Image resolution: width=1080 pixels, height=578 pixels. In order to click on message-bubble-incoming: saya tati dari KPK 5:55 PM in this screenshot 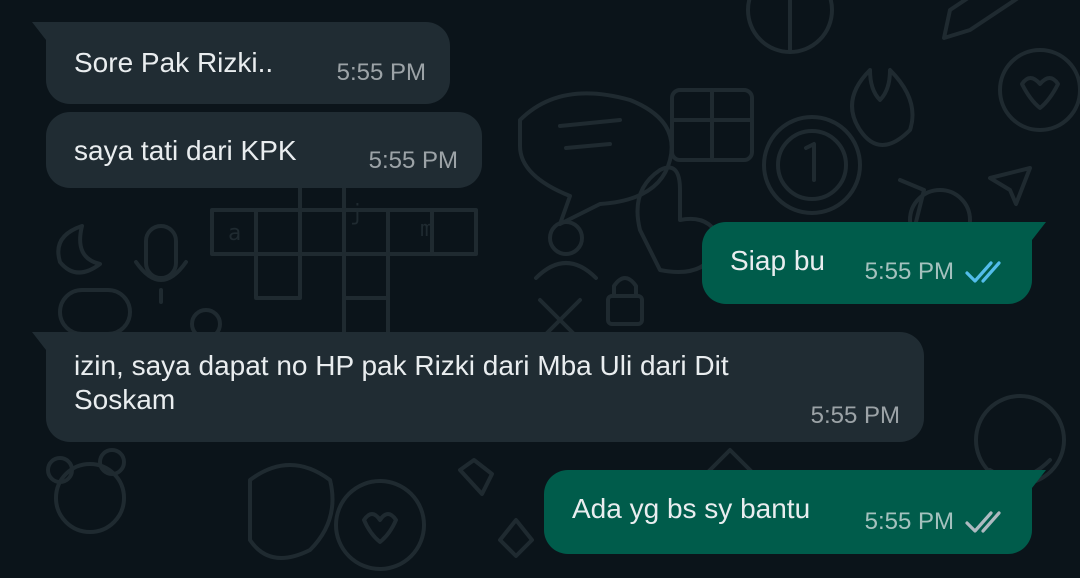, I will do `click(264, 150)`.